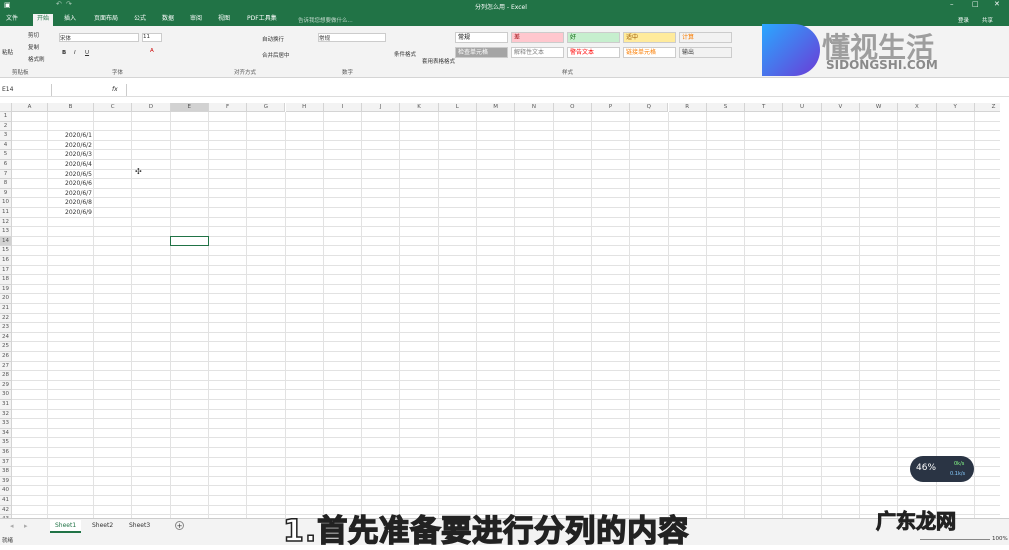  I want to click on name-box: E14, so click(26, 90).